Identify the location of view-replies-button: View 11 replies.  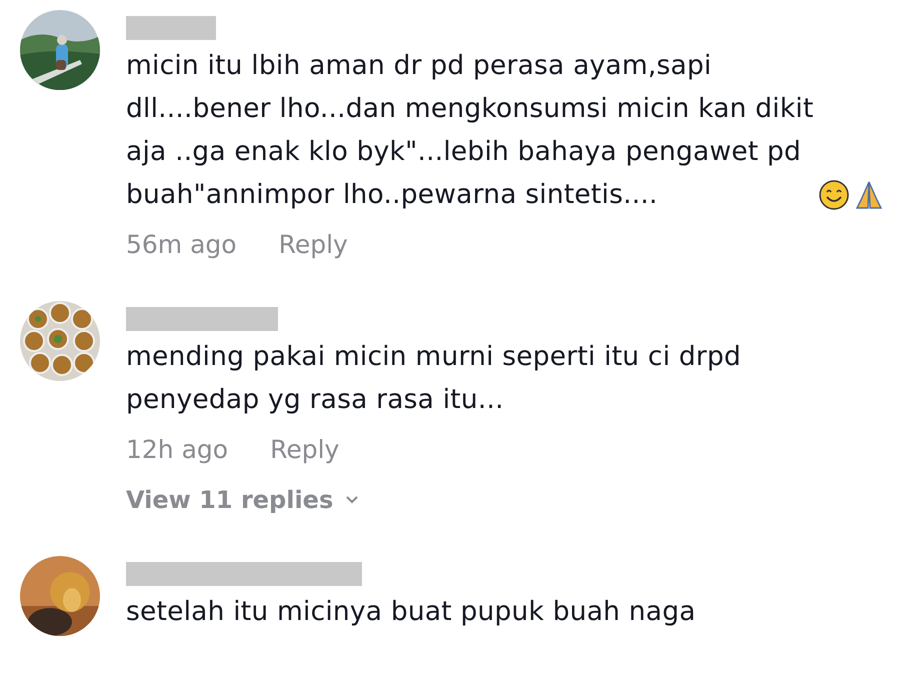
(243, 500).